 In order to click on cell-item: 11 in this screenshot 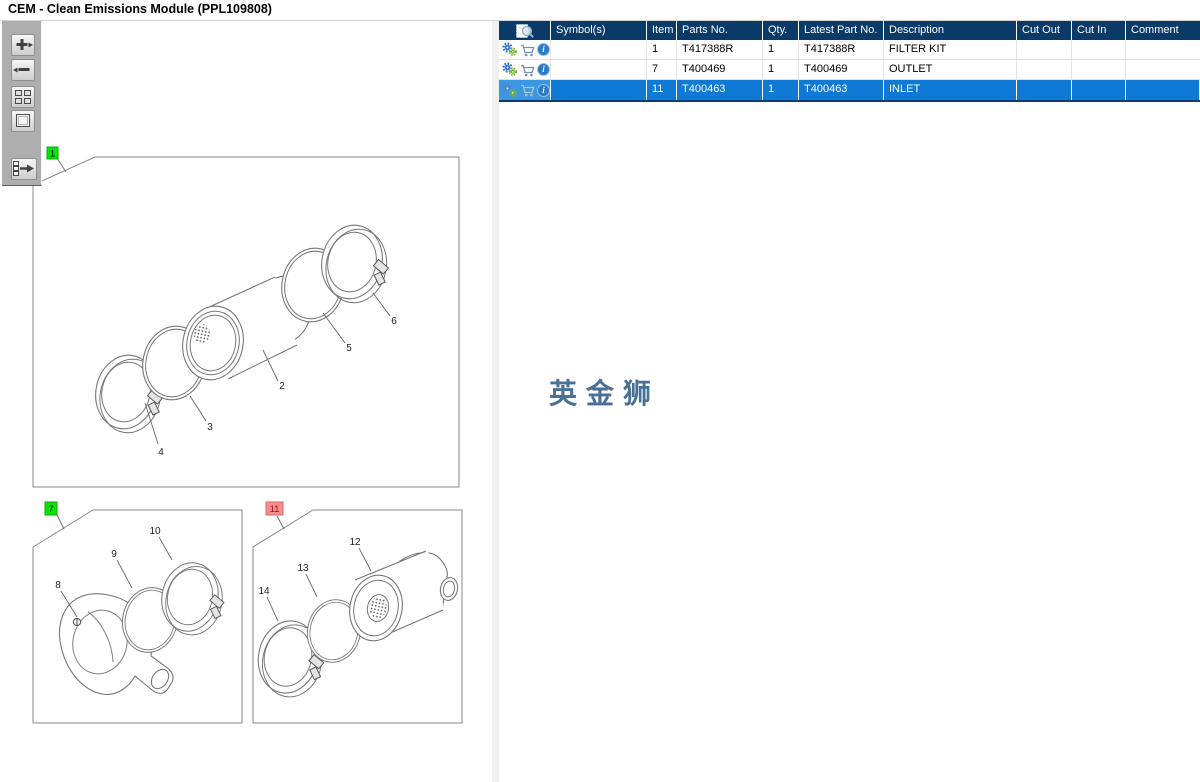, I will do `click(662, 90)`.